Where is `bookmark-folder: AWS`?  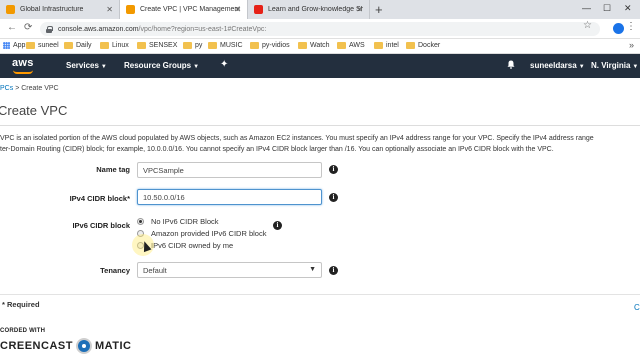 bookmark-folder: AWS is located at coordinates (351, 45).